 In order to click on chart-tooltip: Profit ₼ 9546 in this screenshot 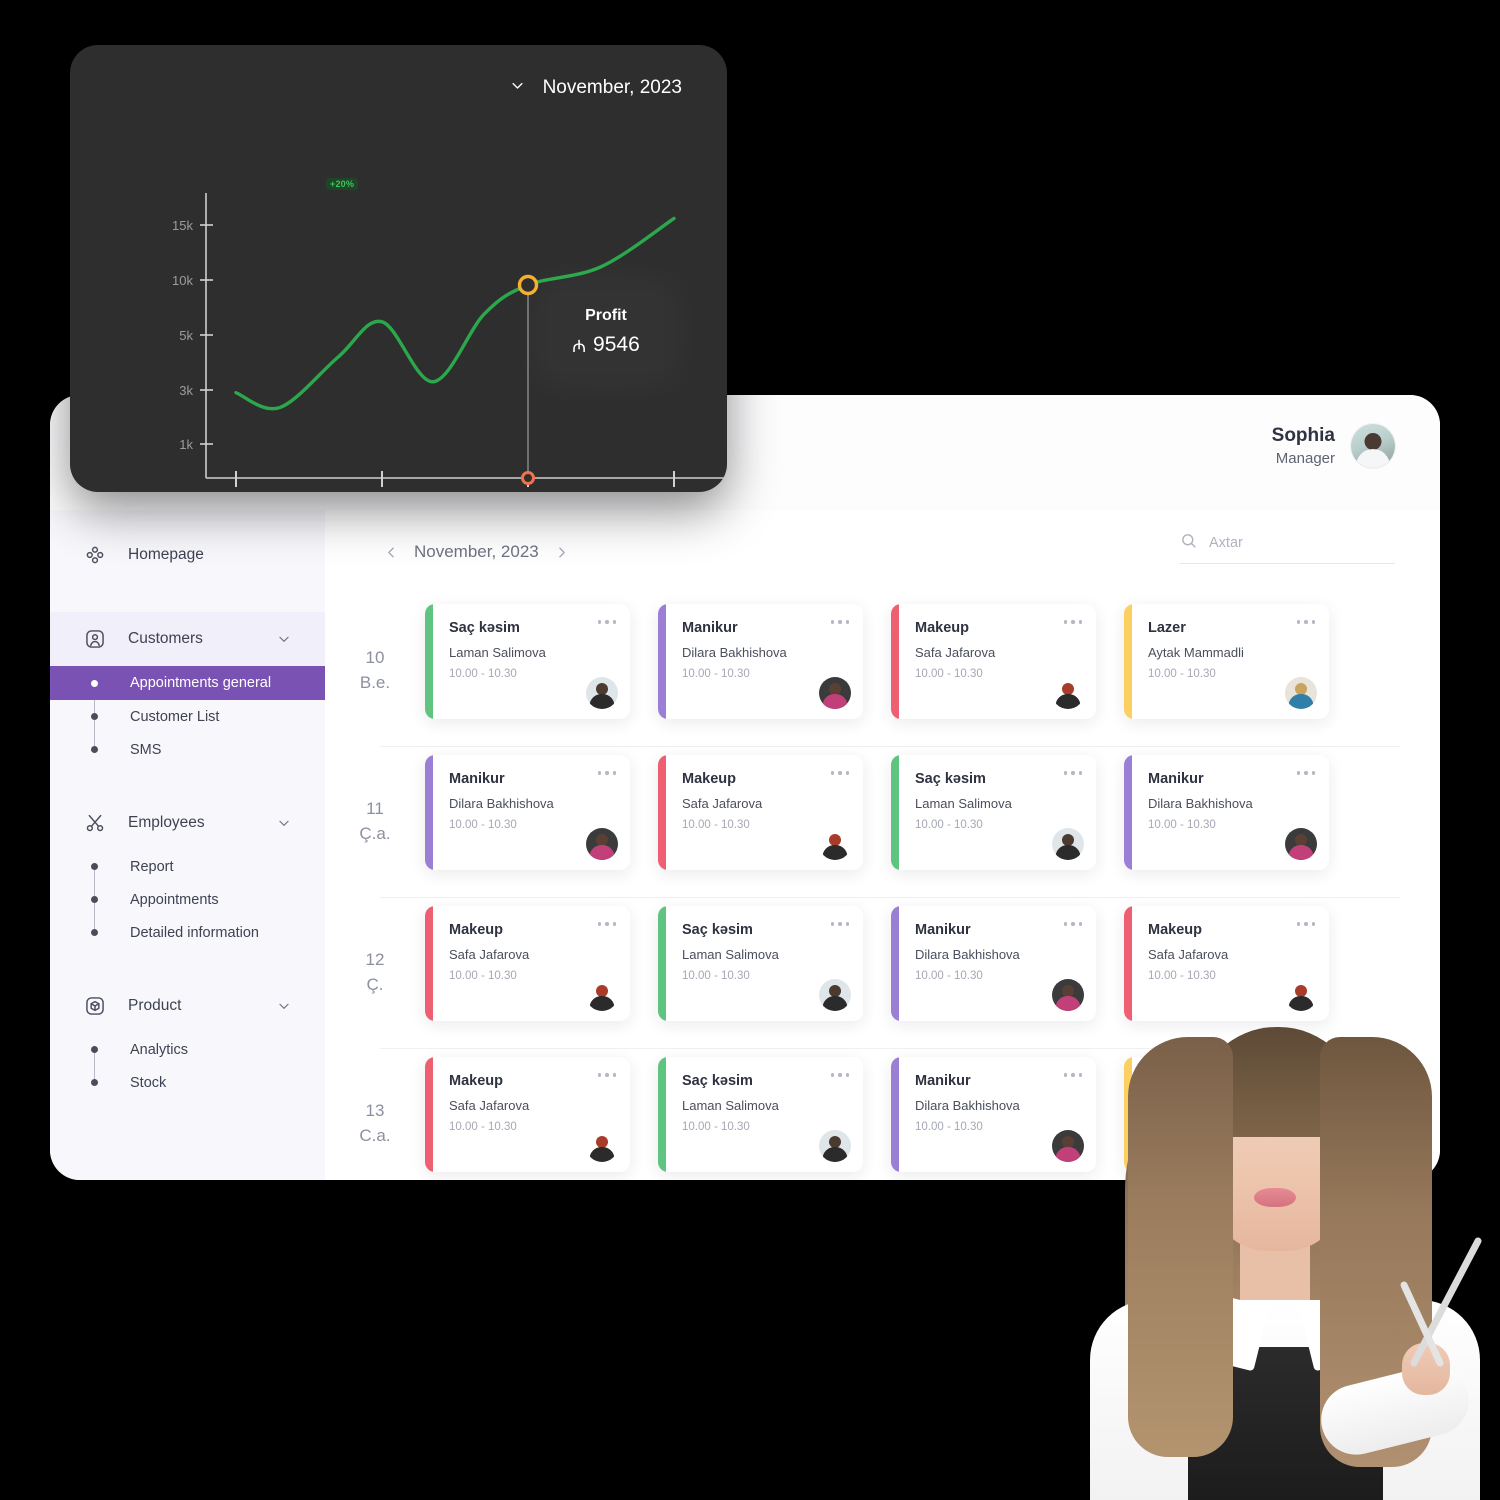, I will do `click(606, 332)`.